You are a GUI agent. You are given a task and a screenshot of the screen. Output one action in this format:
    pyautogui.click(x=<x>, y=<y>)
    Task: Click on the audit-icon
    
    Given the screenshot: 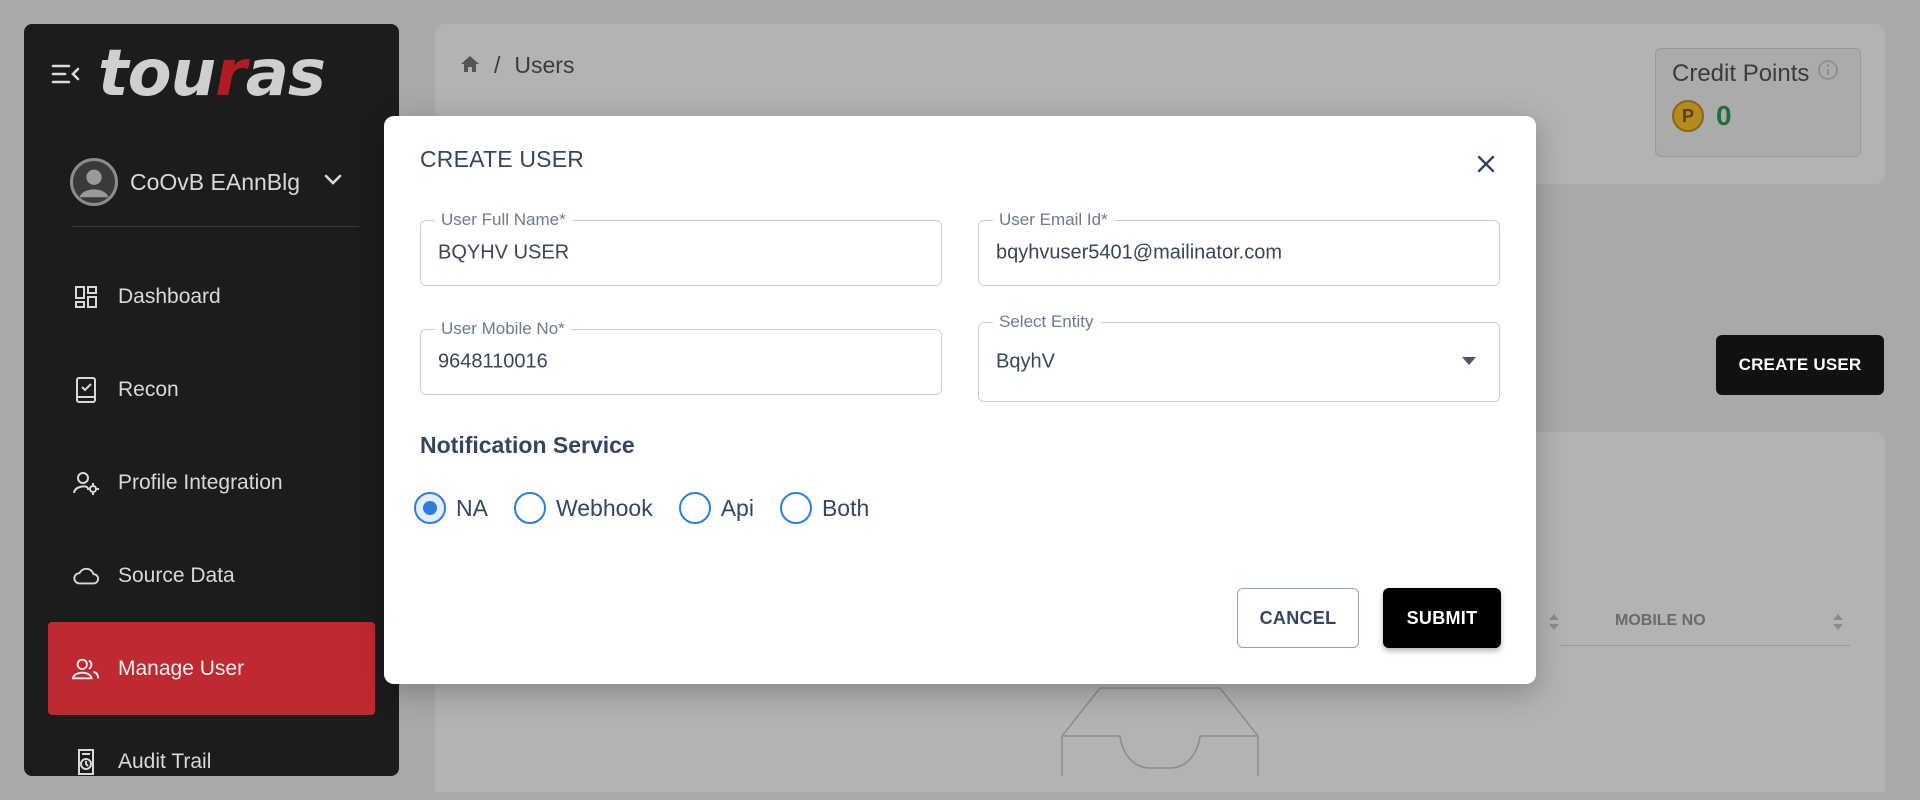 What is the action you would take?
    pyautogui.click(x=86, y=762)
    